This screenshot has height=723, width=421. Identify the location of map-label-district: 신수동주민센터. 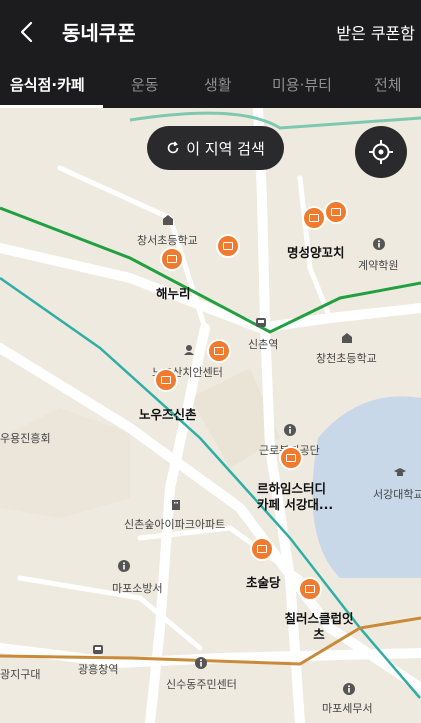
(201, 684).